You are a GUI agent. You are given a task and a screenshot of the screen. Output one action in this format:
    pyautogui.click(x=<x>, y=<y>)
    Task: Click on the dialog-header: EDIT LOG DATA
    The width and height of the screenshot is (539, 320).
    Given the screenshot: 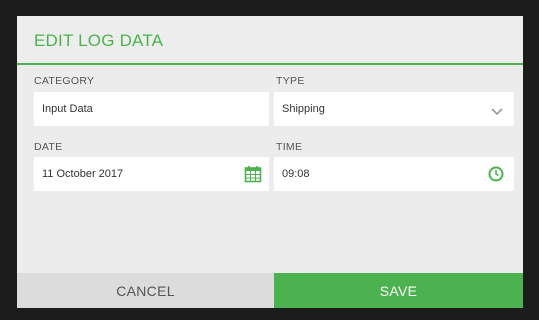 What is the action you would take?
    pyautogui.click(x=270, y=40)
    